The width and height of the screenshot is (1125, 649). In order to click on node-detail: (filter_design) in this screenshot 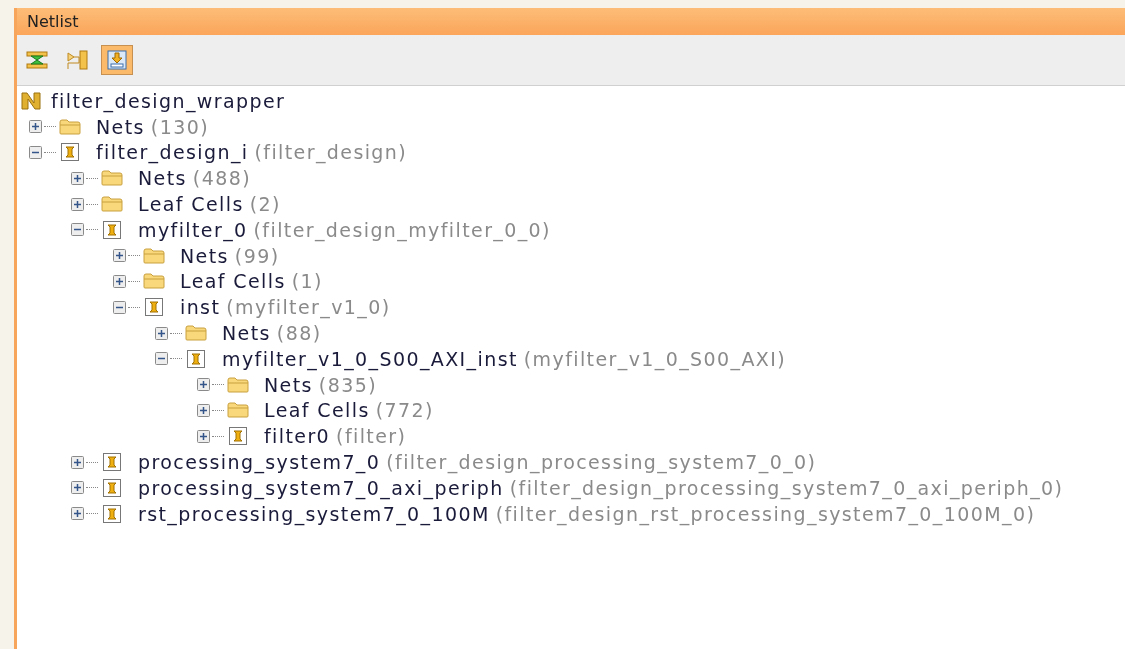, I will do `click(331, 152)`.